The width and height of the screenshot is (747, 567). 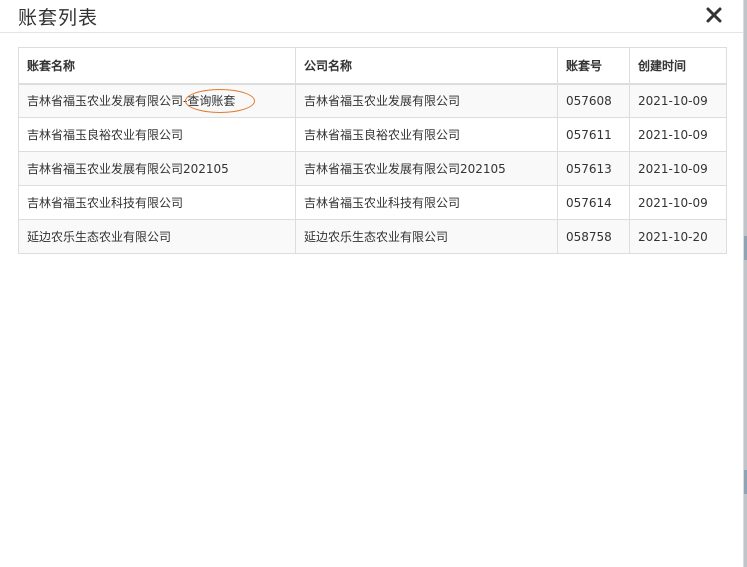 I want to click on account-no-cell: 057614, so click(x=593, y=202).